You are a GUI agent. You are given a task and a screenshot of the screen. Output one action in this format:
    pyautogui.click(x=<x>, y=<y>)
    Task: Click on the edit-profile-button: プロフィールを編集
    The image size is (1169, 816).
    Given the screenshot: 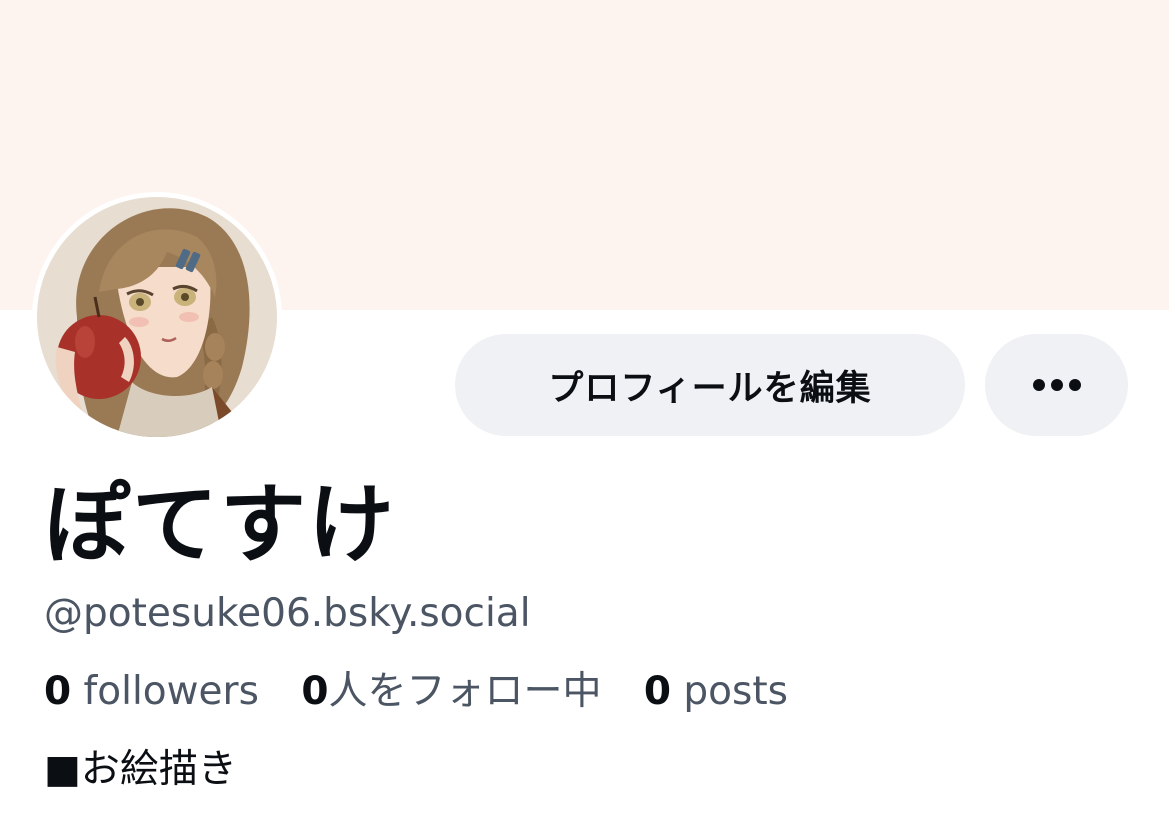 What is the action you would take?
    pyautogui.click(x=710, y=385)
    